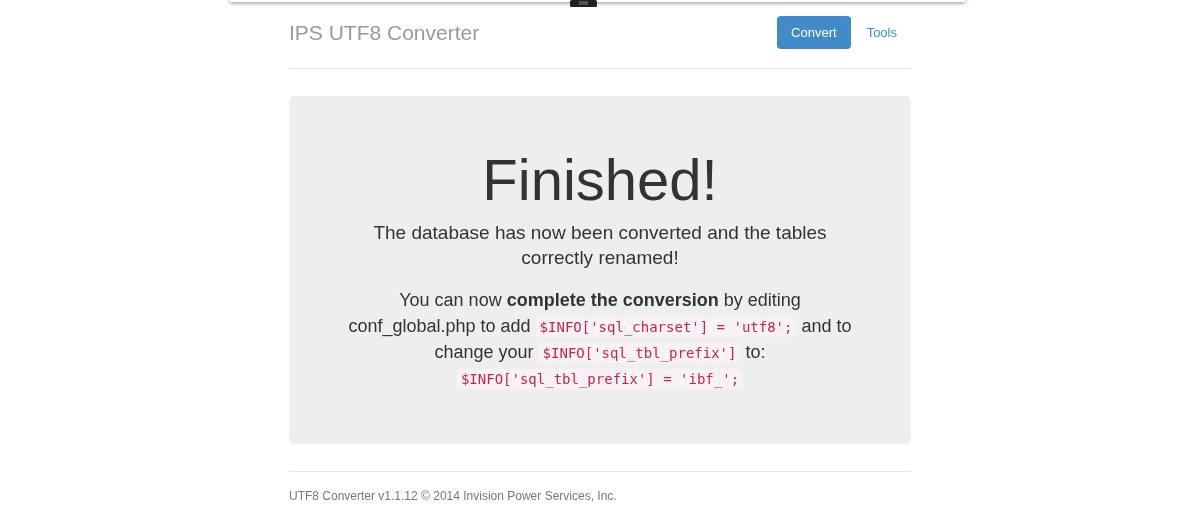  I want to click on footer-text: UTF8 Converter v1.1.12 © 2014 Invision Power Services, Inc., so click(453, 496).